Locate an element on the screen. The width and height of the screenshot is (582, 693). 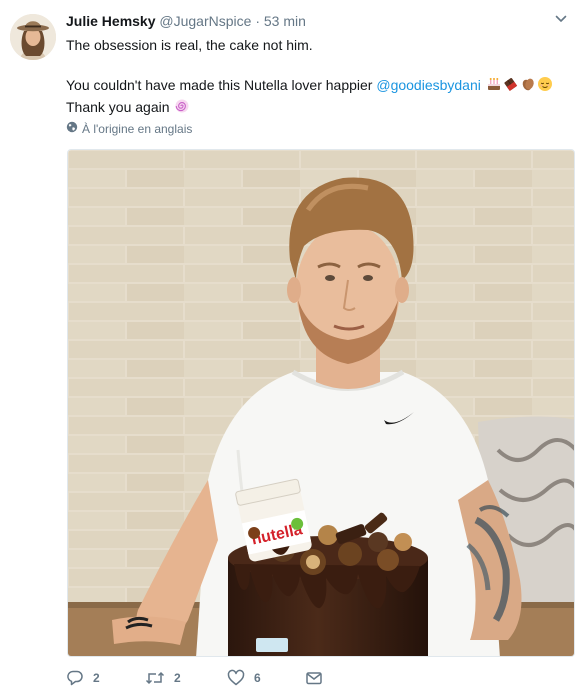
retweet-button: 2 is located at coordinates (186, 678).